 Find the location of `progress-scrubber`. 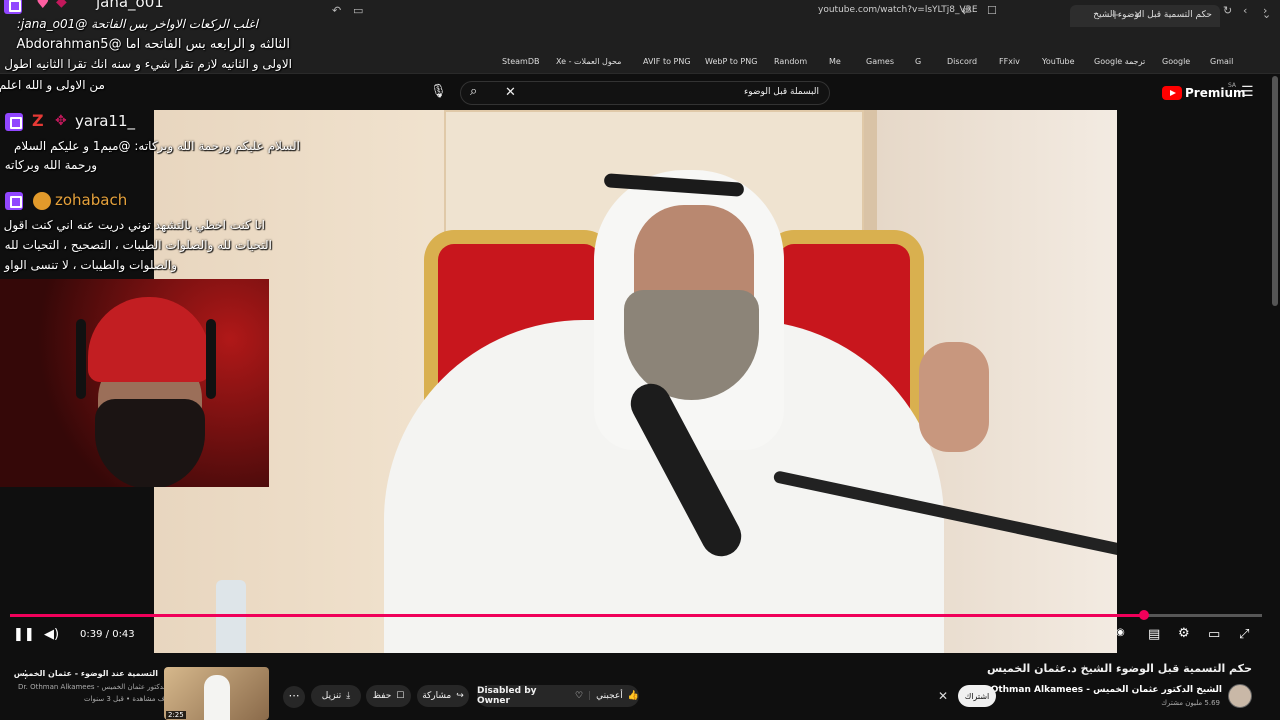

progress-scrubber is located at coordinates (1144, 615).